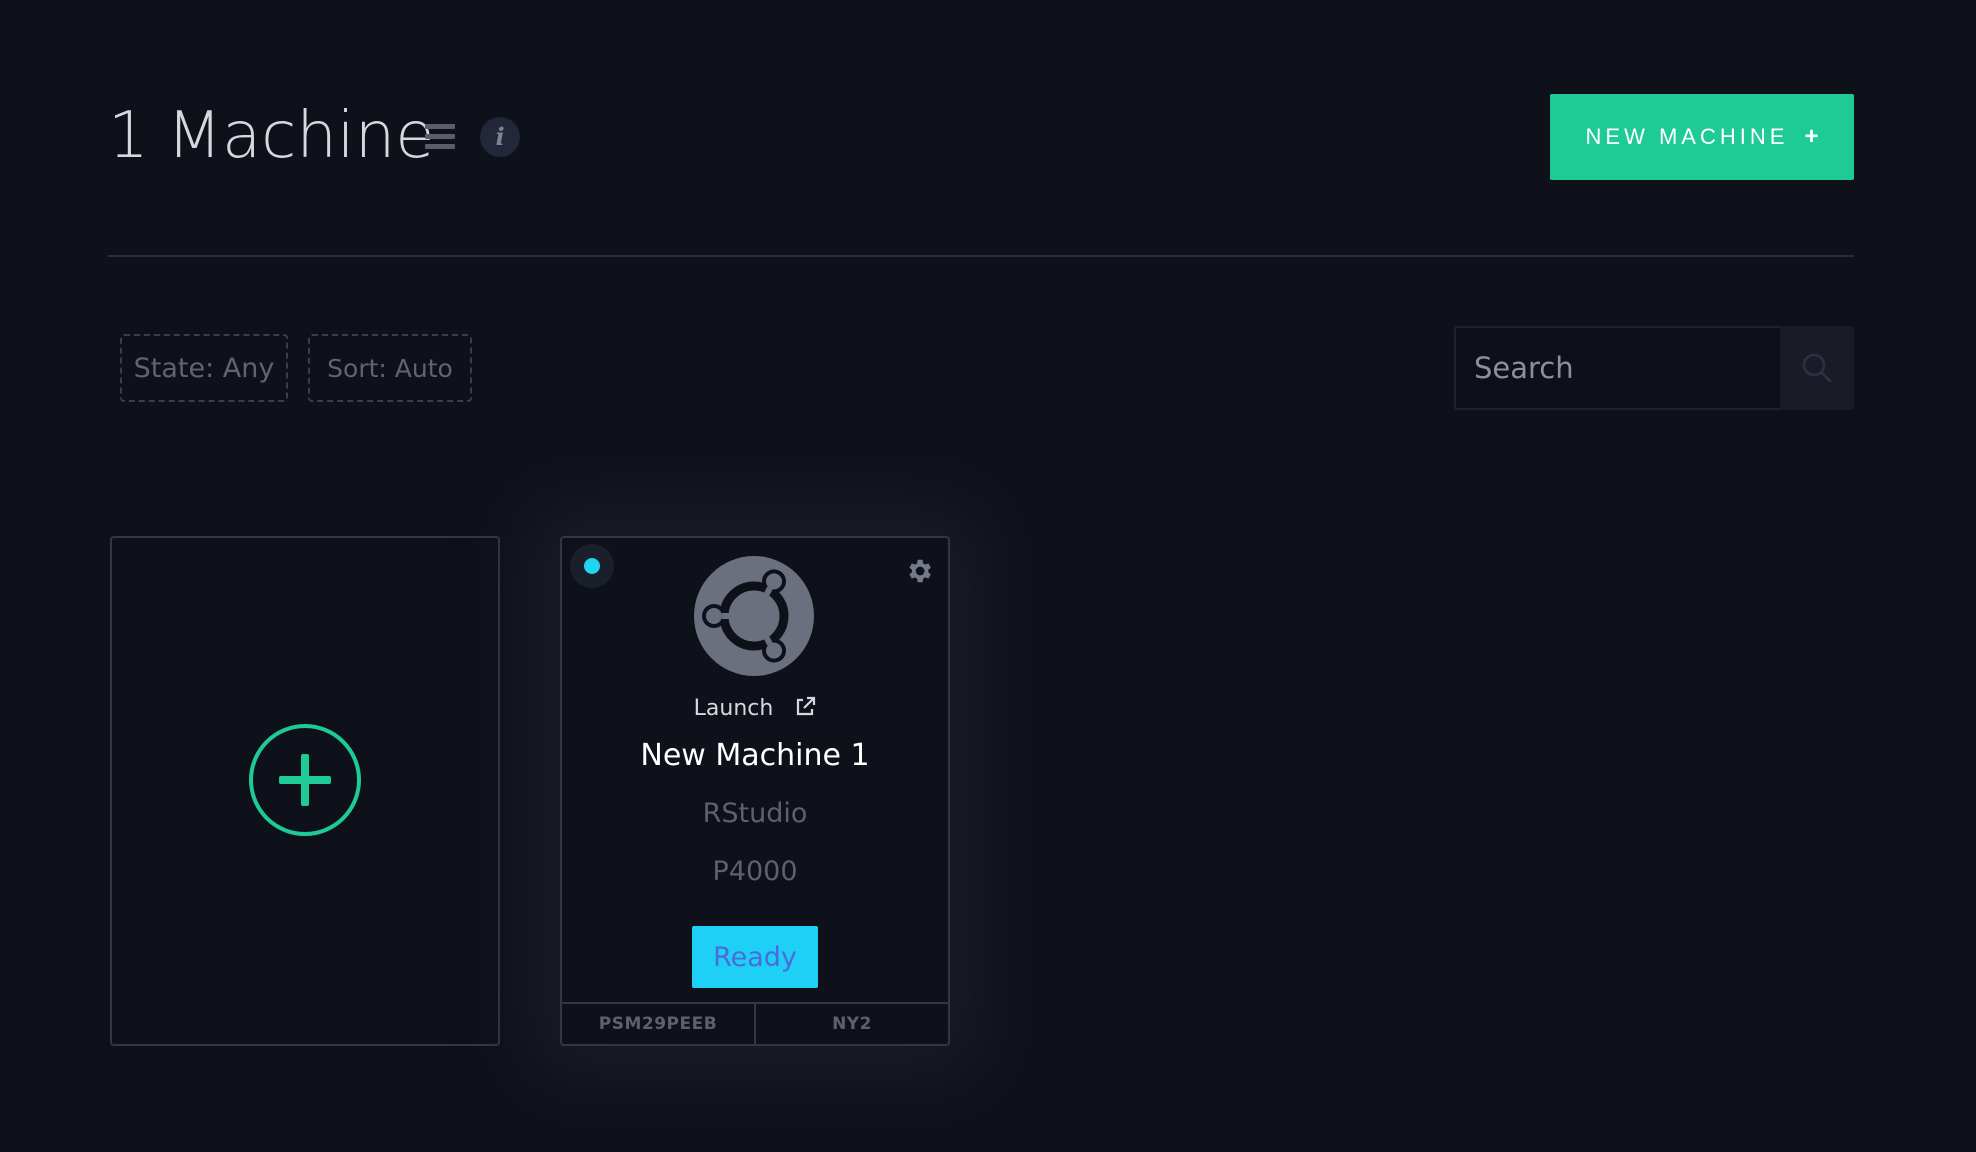  I want to click on sort-filter: Sort: Auto, so click(390, 368).